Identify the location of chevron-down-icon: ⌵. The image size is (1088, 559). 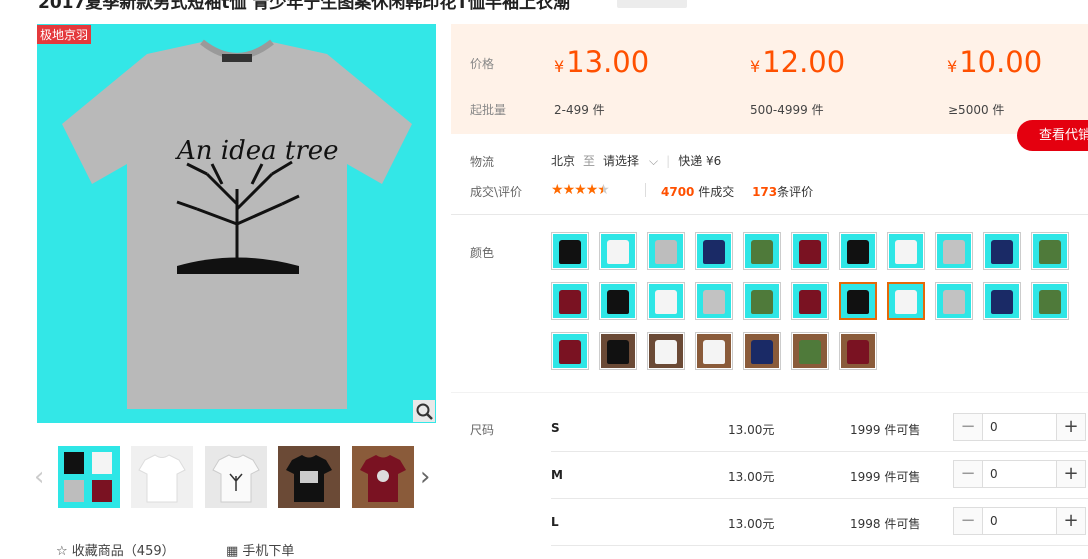
(653, 161).